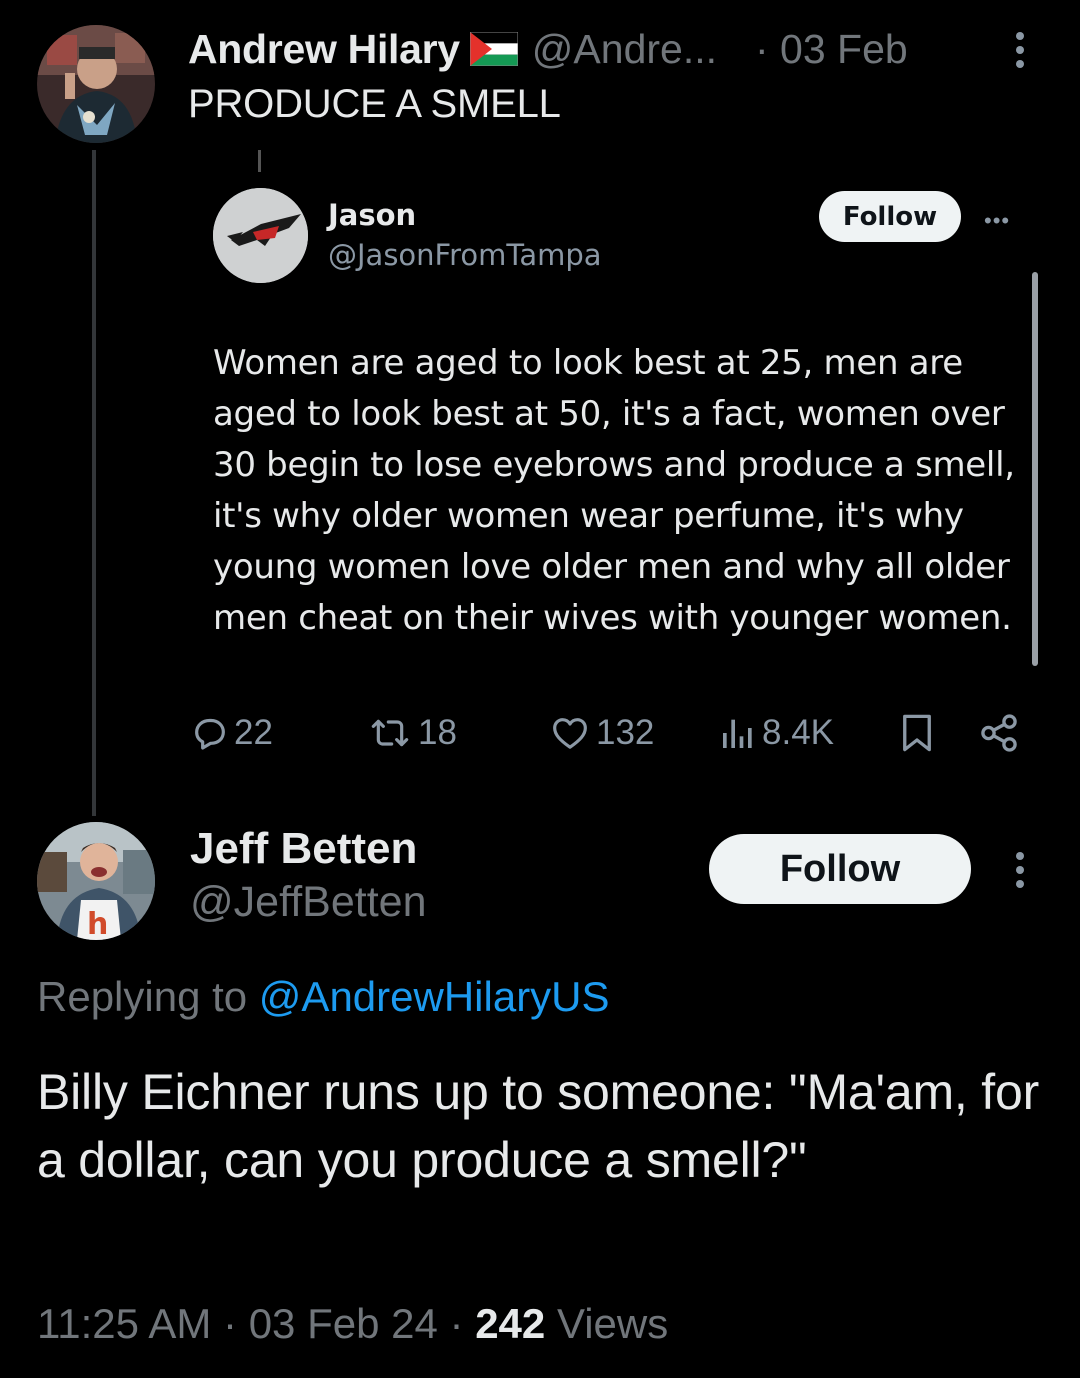  I want to click on mention-link: @AndrewHilaryUS, so click(434, 996).